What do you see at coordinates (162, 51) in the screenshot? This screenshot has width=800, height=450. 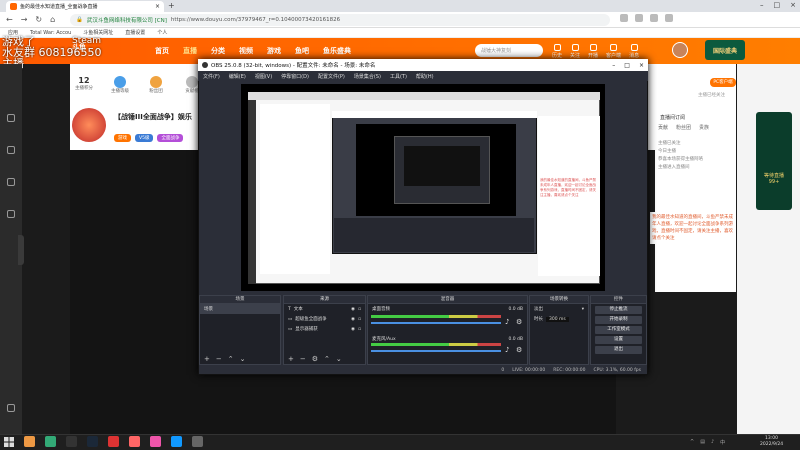 I see `nav-item-home: 首页` at bounding box center [162, 51].